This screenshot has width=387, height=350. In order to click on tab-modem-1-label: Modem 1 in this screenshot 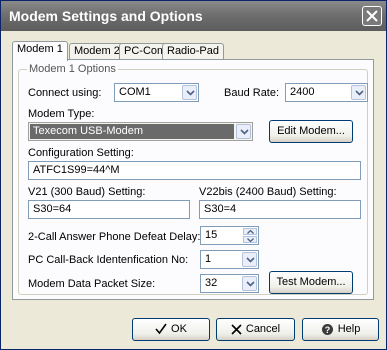, I will do `click(40, 49)`.